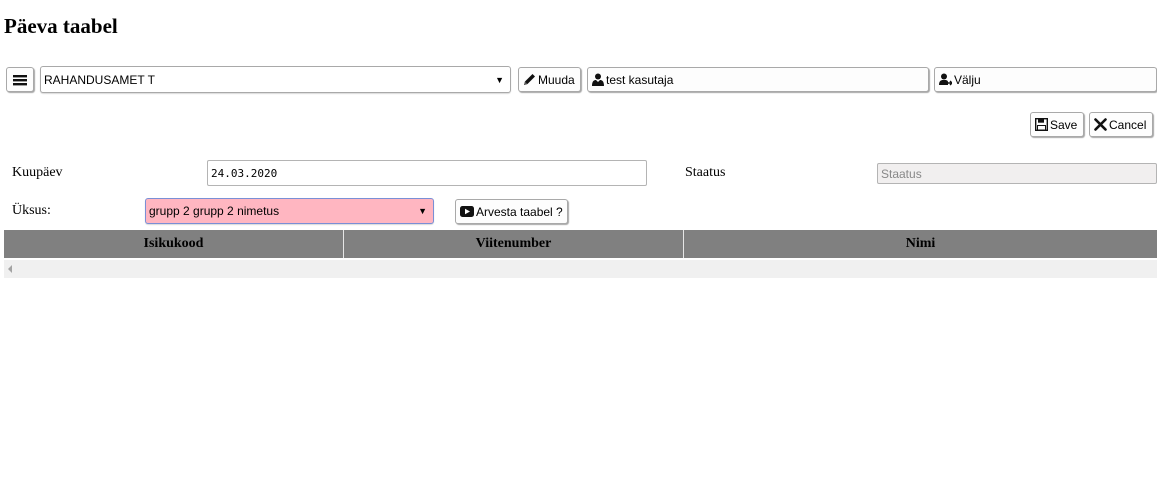 This screenshot has width=1157, height=497. I want to click on logout-button-label: Välju, so click(967, 79).